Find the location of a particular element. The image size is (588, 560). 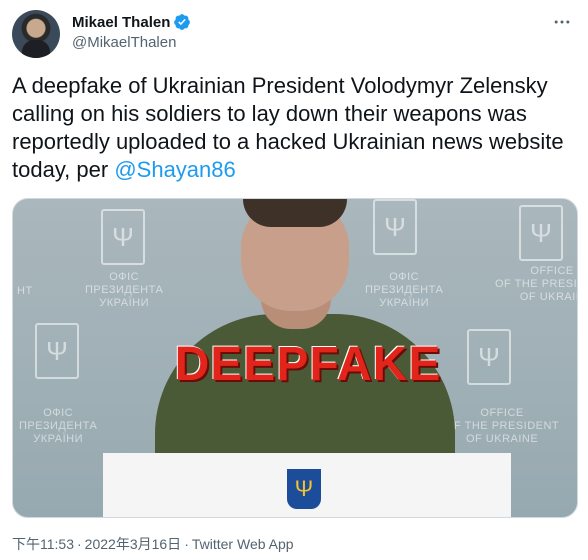

tweet-time: 下午11:53 is located at coordinates (43, 544).